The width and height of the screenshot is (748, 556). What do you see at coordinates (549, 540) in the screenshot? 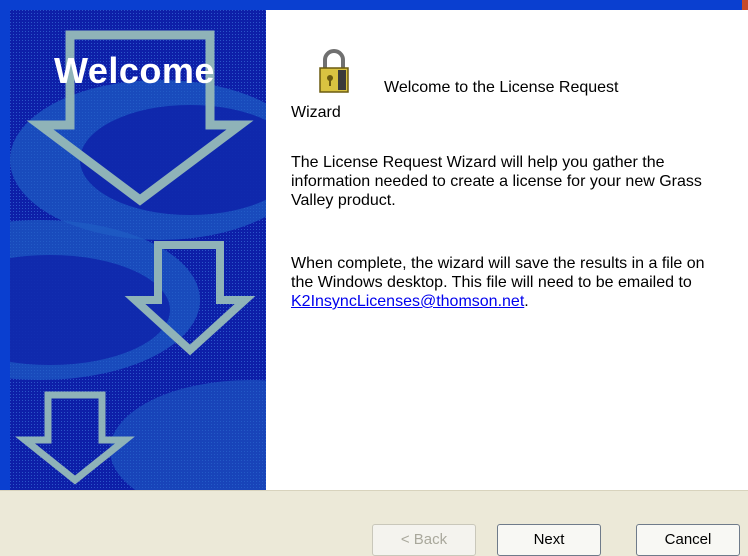
I see `next-button: Next` at bounding box center [549, 540].